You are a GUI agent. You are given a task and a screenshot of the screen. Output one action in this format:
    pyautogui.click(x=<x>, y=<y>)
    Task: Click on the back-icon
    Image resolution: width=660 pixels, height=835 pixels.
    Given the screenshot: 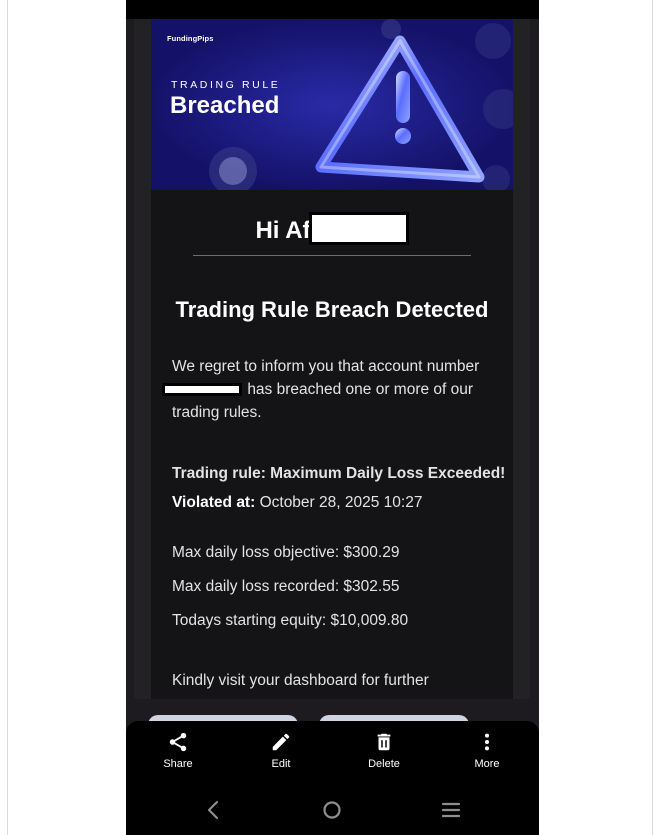 What is the action you would take?
    pyautogui.click(x=213, y=810)
    